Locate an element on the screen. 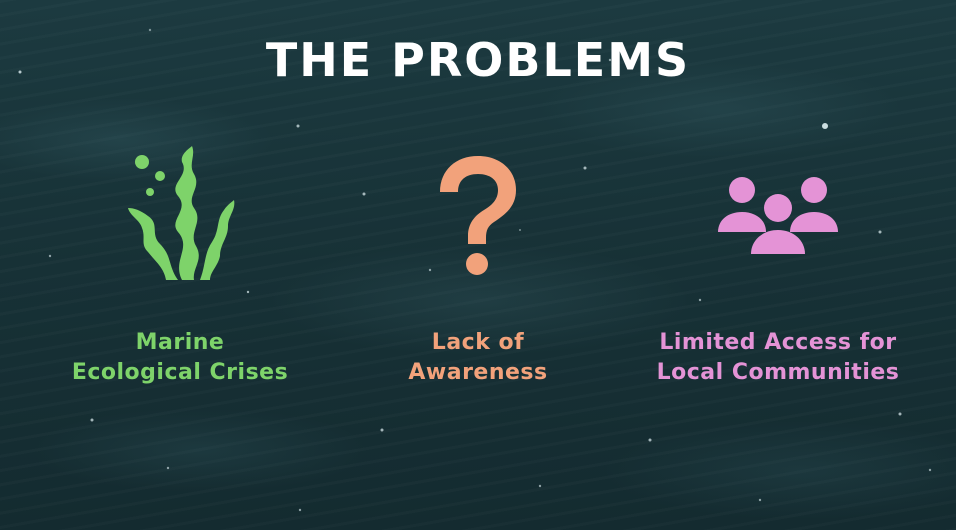 This screenshot has height=530, width=956. problem-label-line: Awareness is located at coordinates (478, 372).